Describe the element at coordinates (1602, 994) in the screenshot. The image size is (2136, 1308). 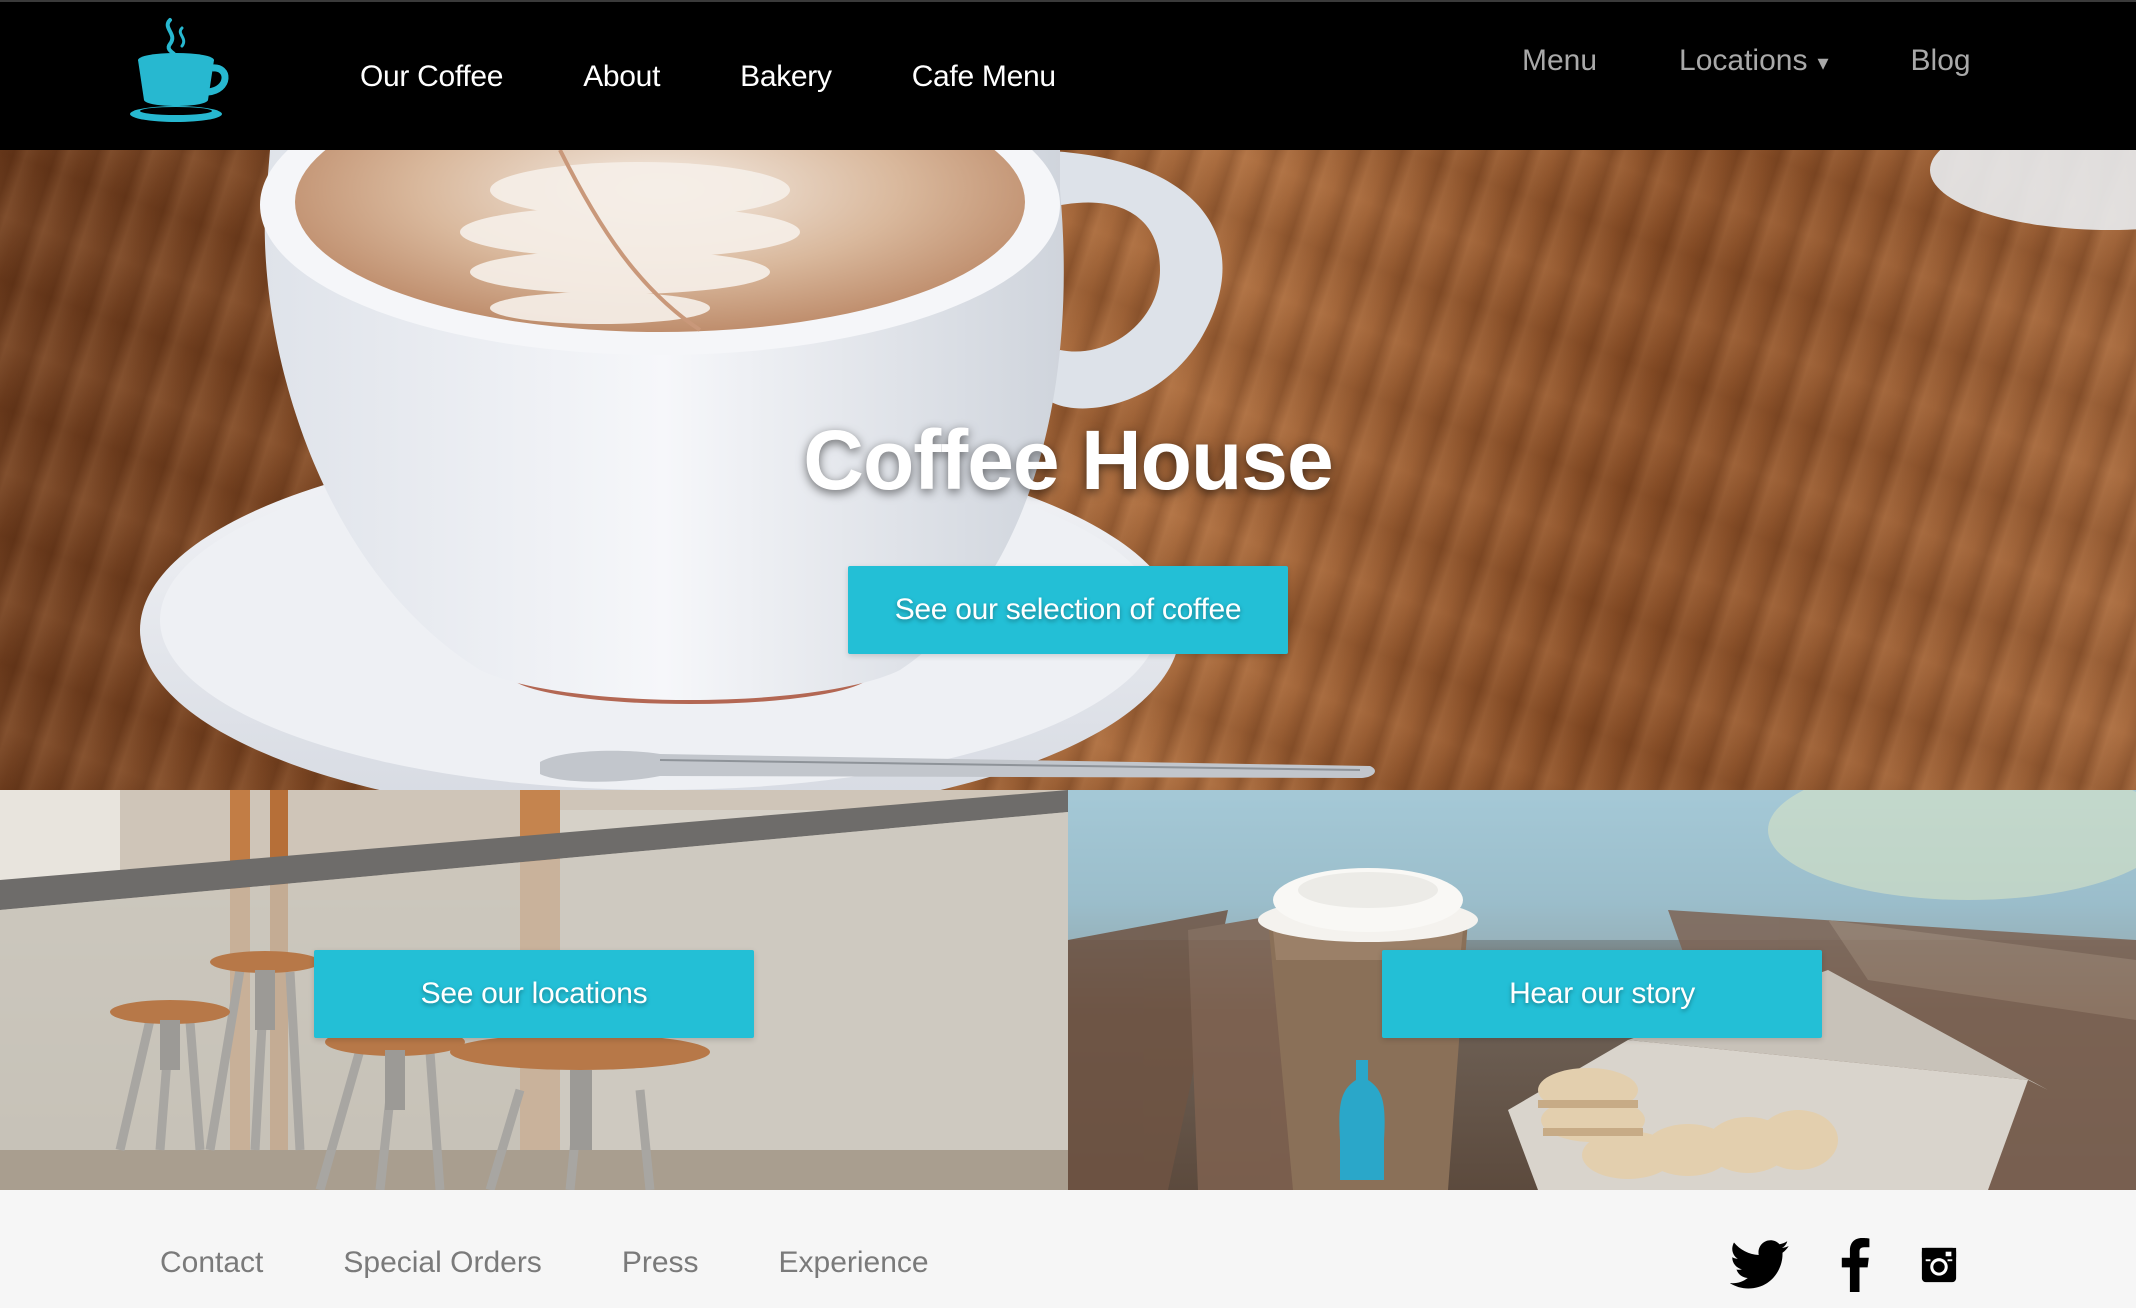
I see `hear-our-story-button: Hear our story` at that location.